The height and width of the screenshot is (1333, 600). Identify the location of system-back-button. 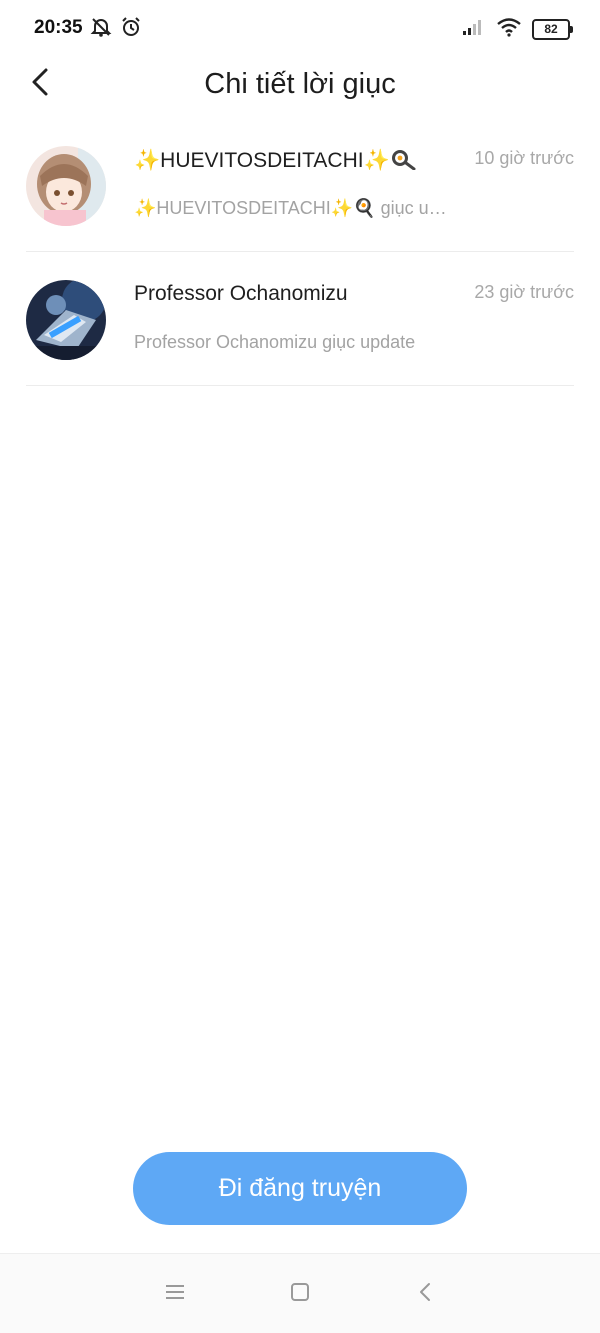
(425, 1294).